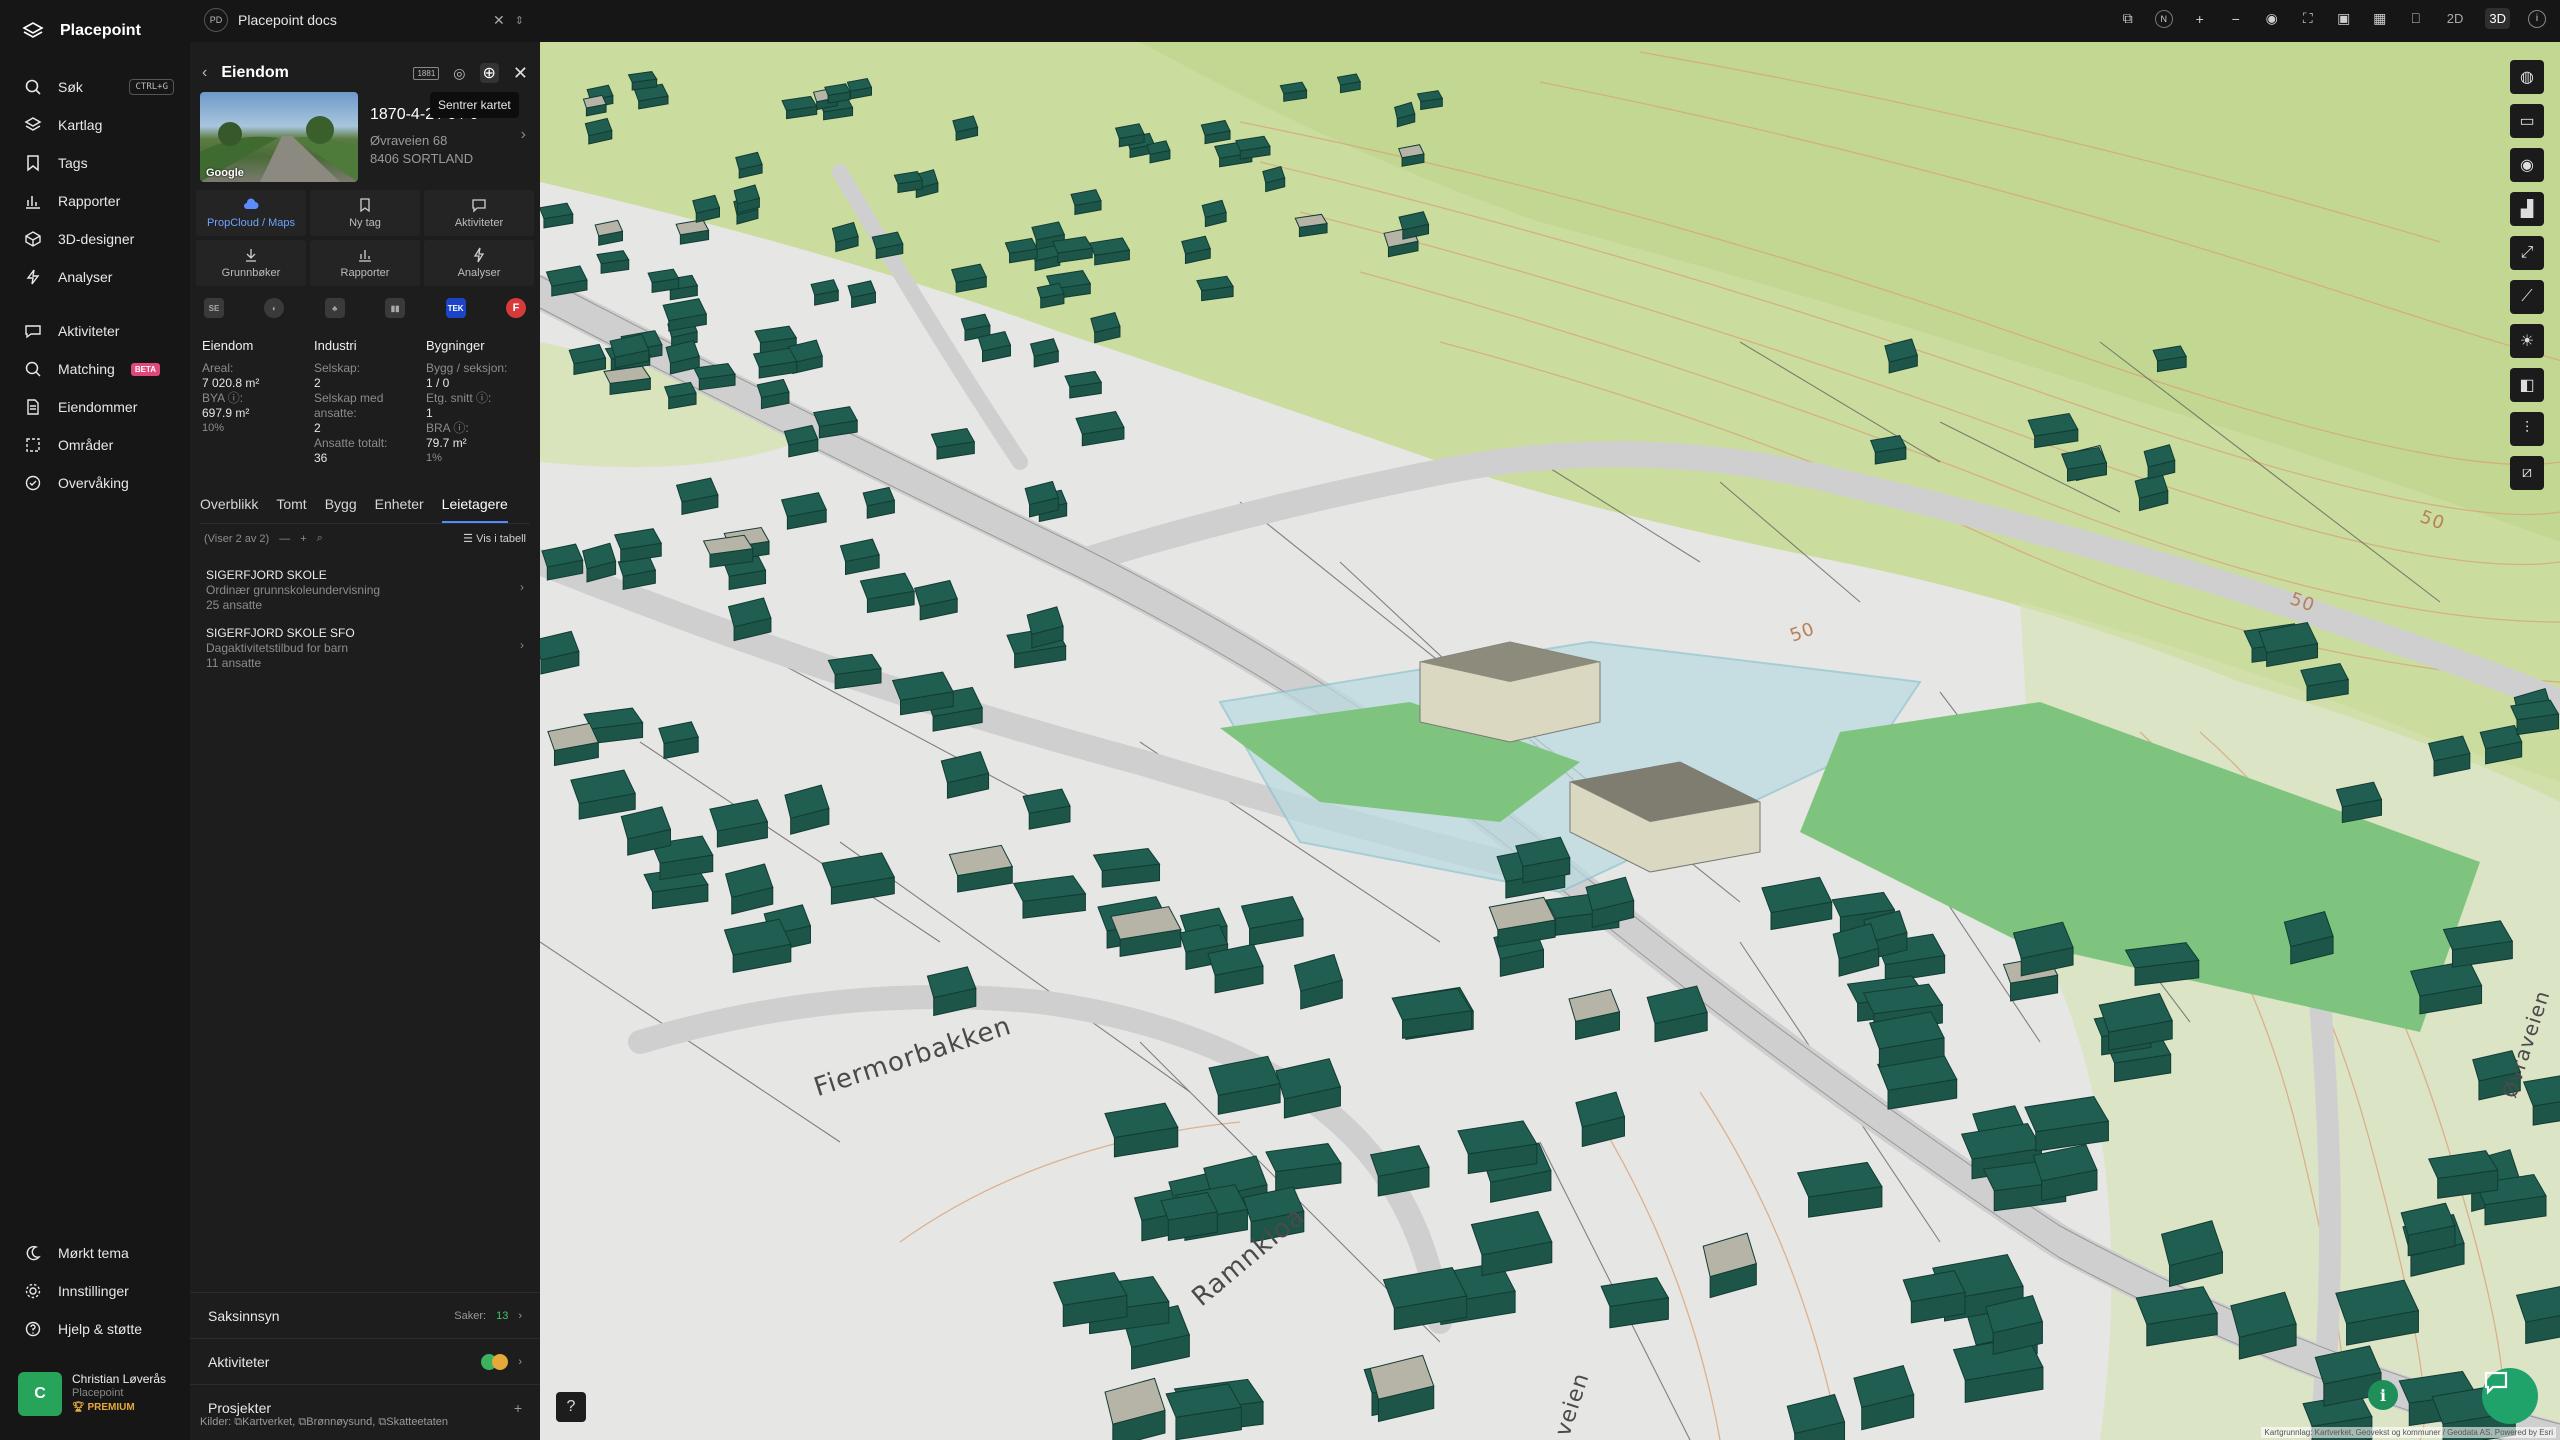 The width and height of the screenshot is (2560, 1440). Describe the element at coordinates (395, 308) in the screenshot. I see `source-bars-icon: ▮▮` at that location.